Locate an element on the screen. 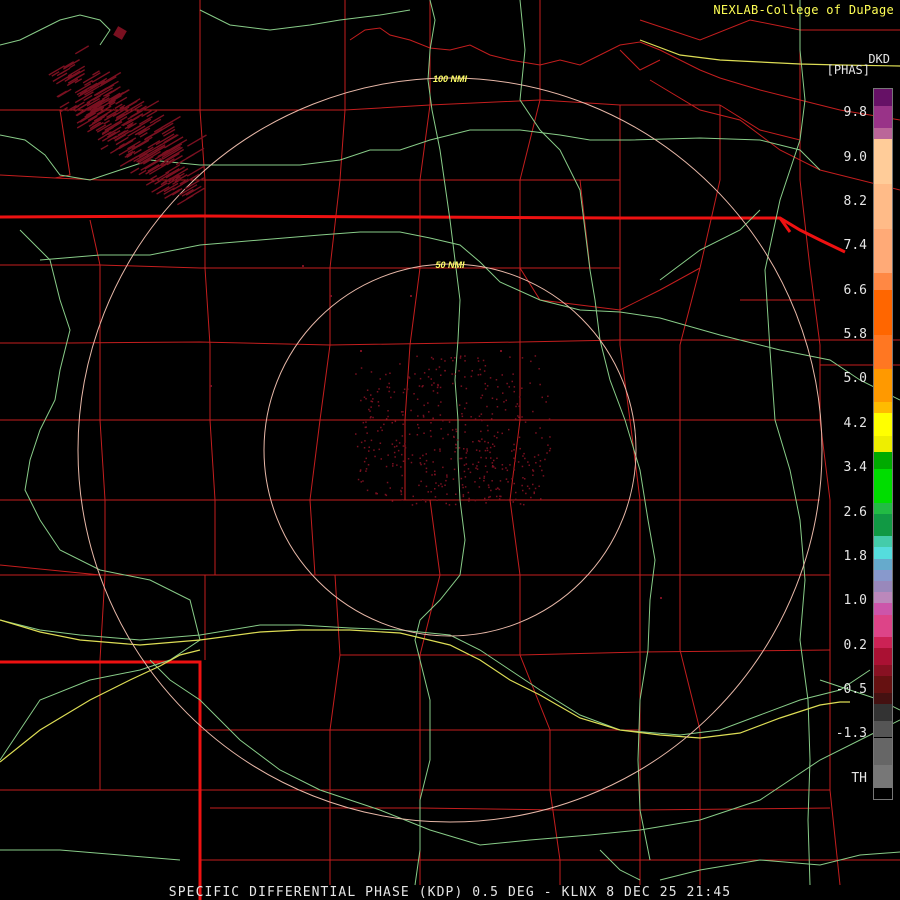 This screenshot has width=900, height=900. color-scale-label: TH is located at coordinates (859, 778).